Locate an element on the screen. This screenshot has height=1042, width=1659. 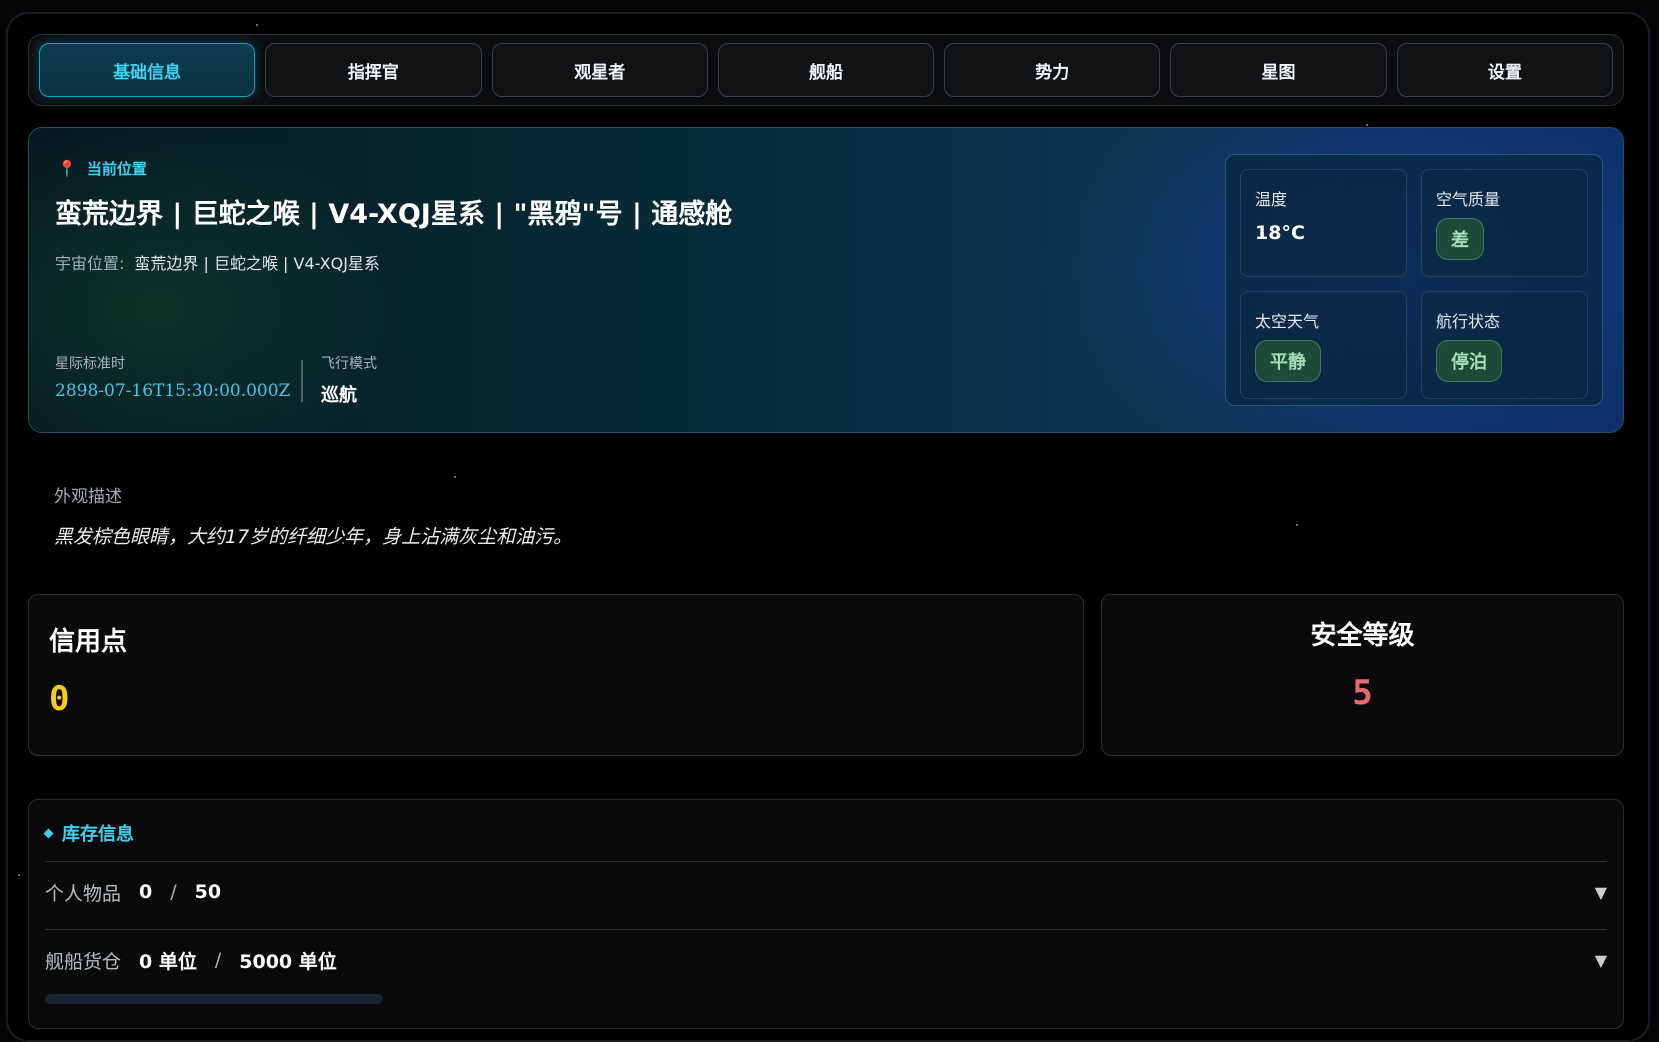
flight-mode-label: 飞行模式 is located at coordinates (349, 364).